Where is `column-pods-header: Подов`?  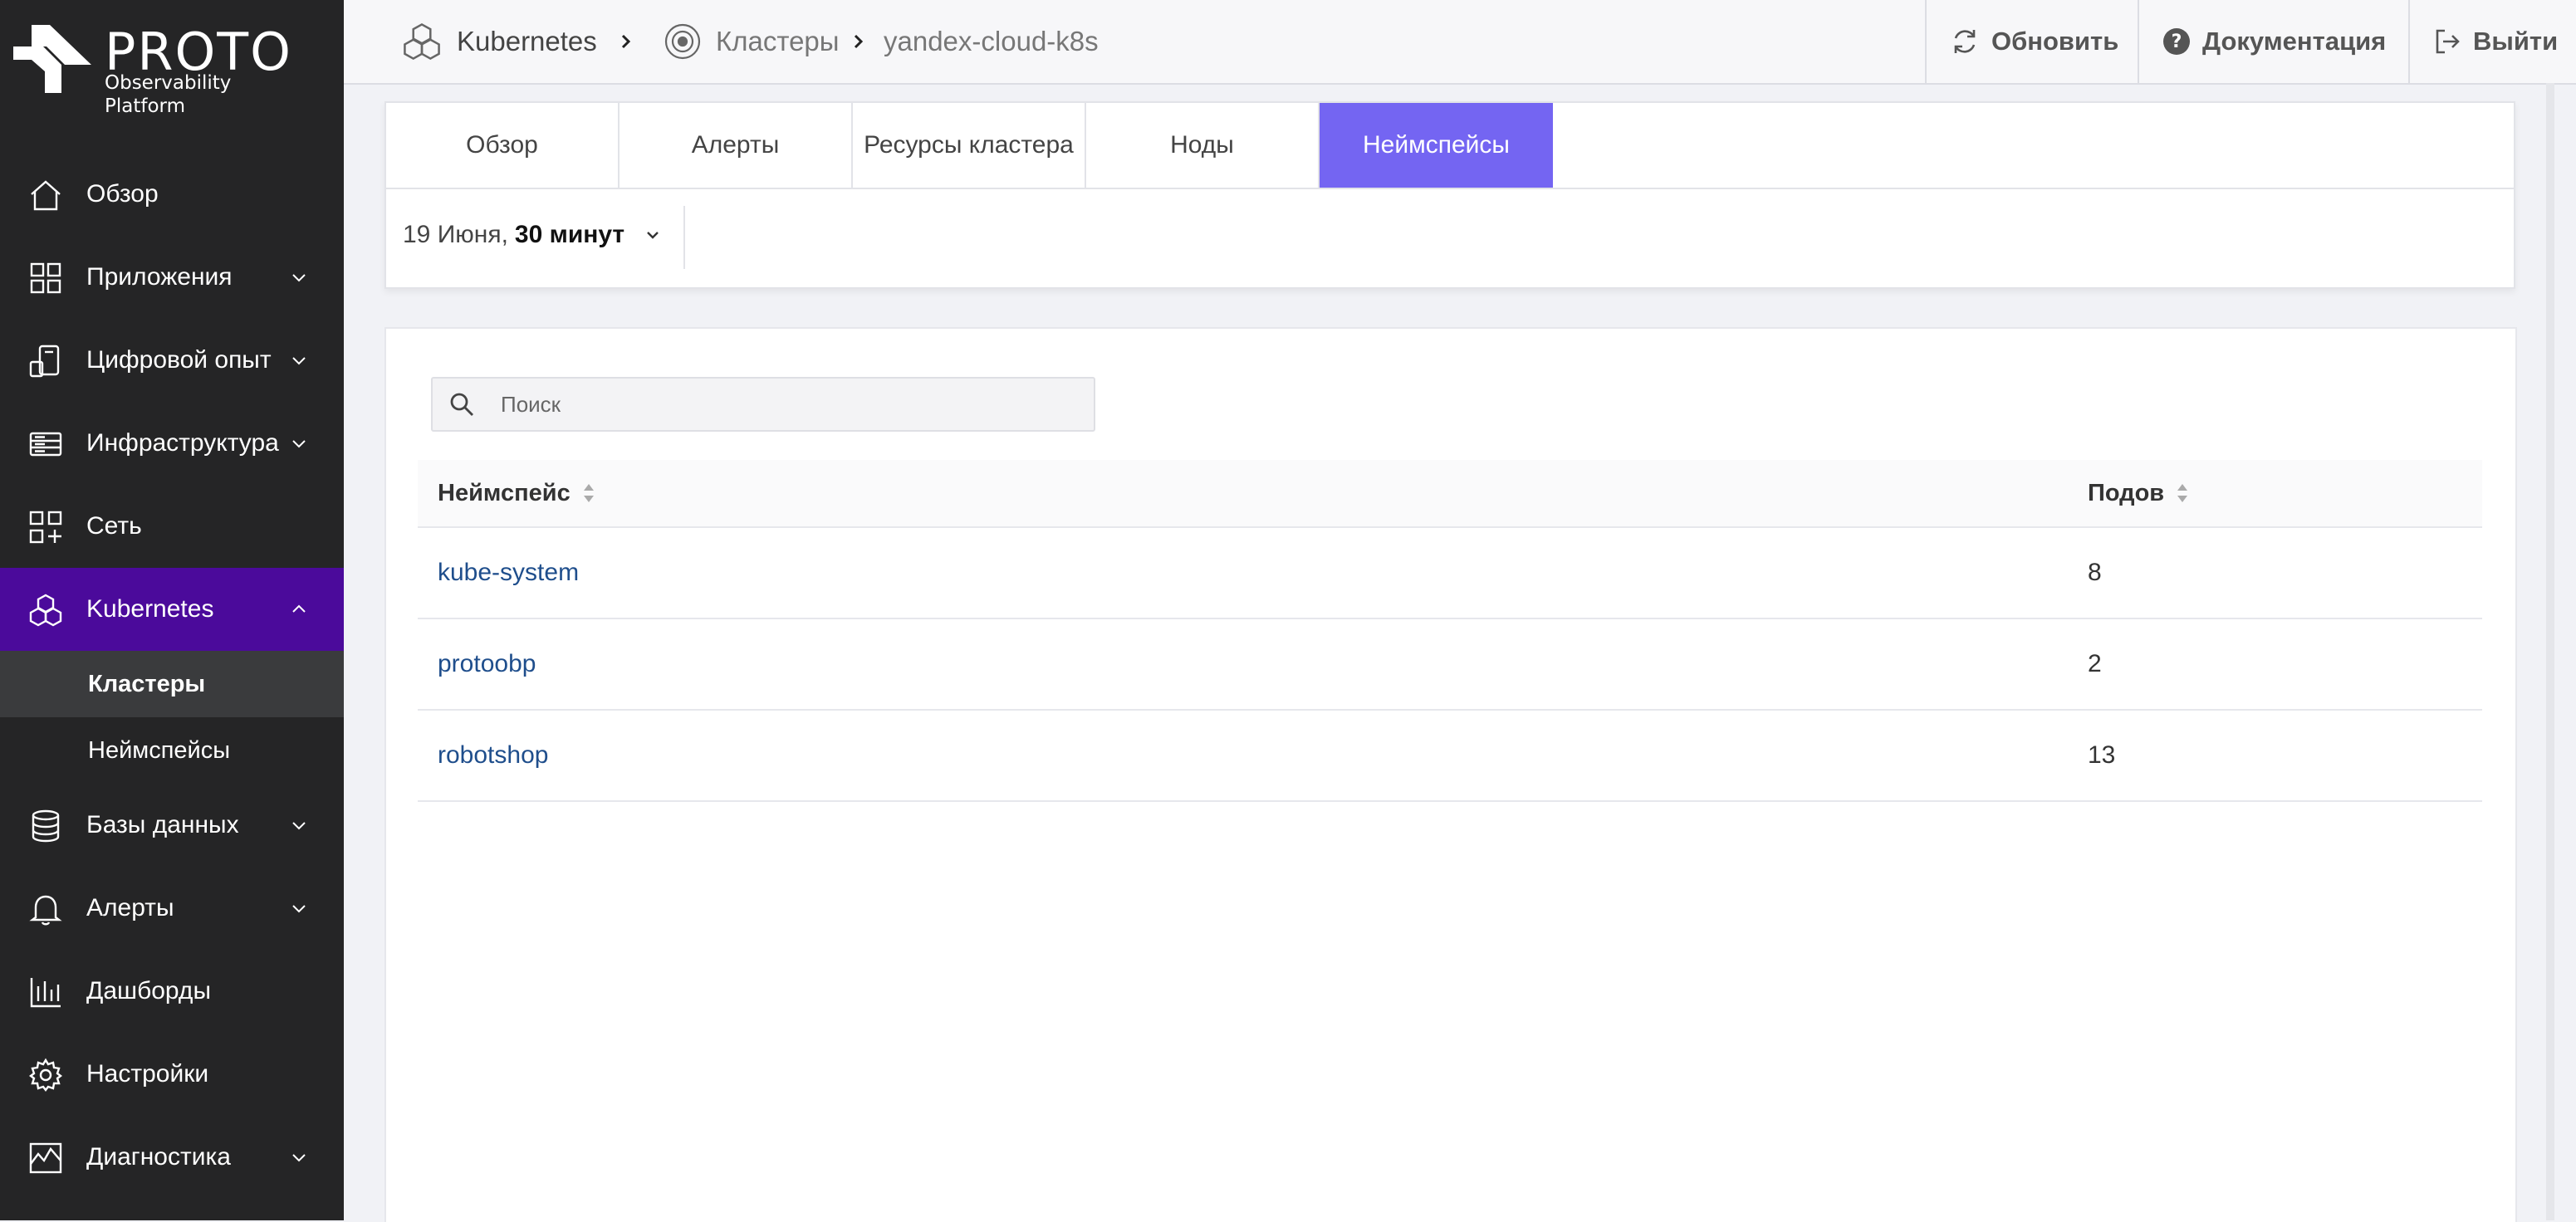
column-pods-header: Подов is located at coordinates (2139, 493).